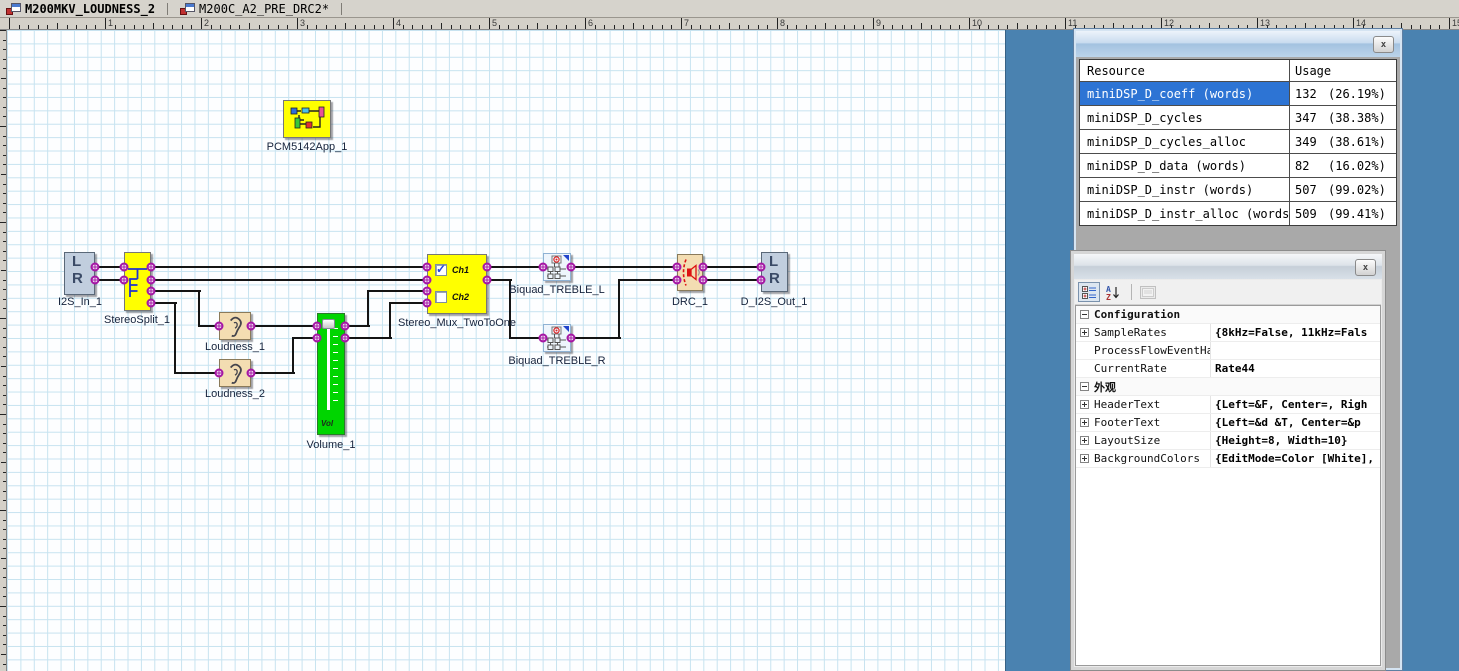 The image size is (1459, 671). I want to click on property-row: FooterText {Left=&d &T, Center=&p, so click(1228, 423).